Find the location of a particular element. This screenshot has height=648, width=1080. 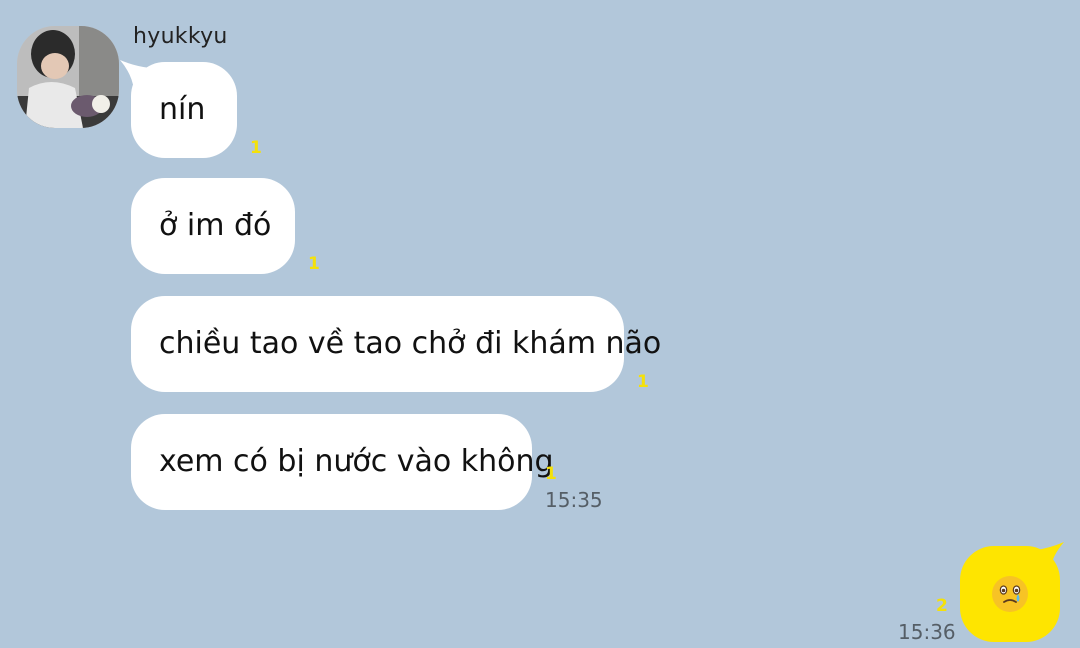

message-bubble: ở im đó is located at coordinates (213, 226).